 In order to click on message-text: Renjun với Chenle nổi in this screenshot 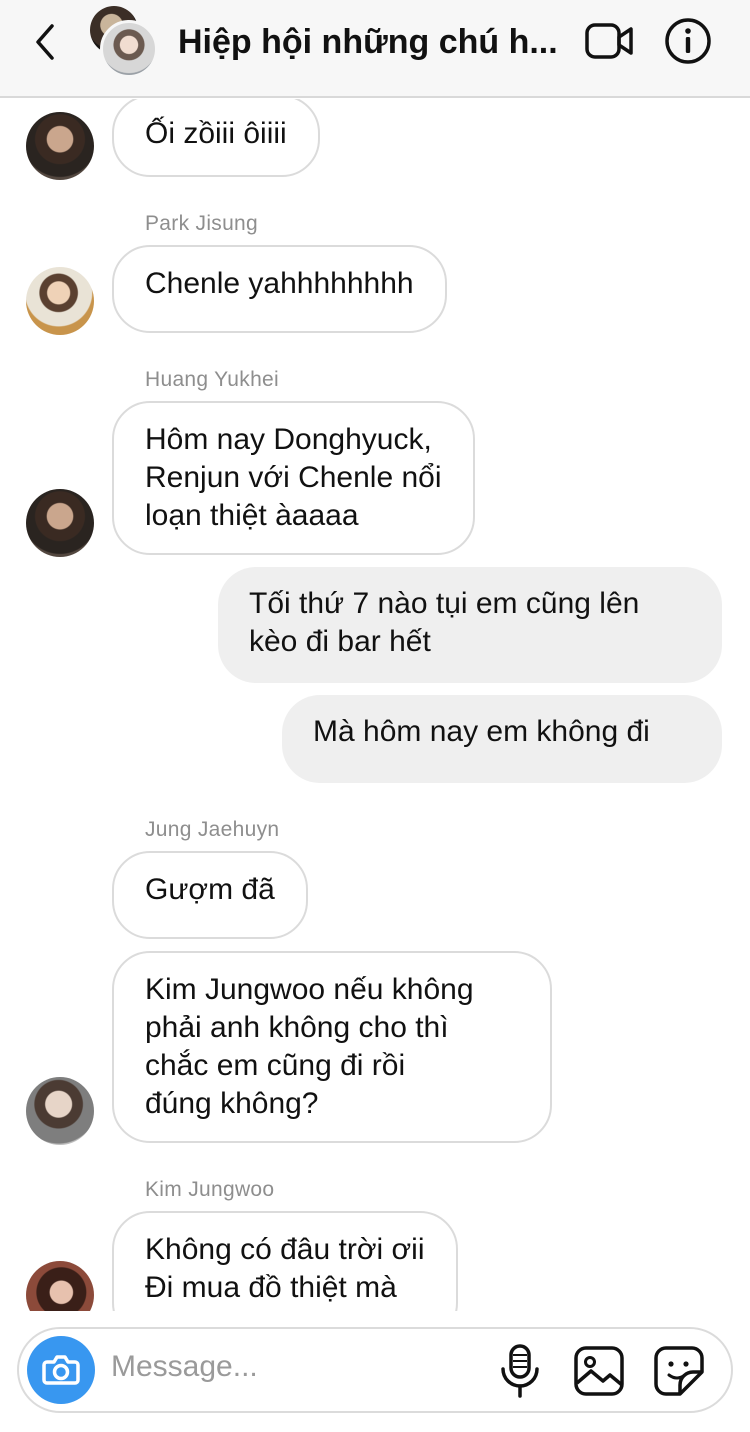, I will do `click(293, 477)`.